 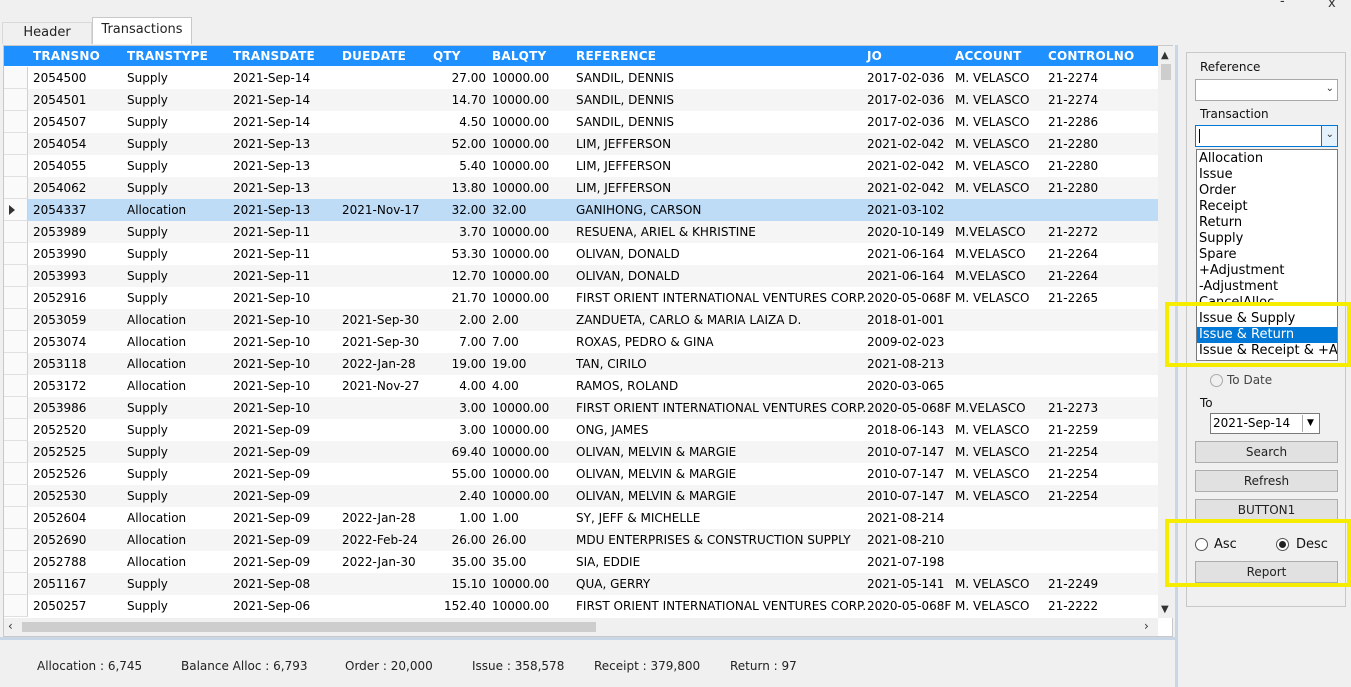 What do you see at coordinates (380, 342) in the screenshot?
I see `cell-duedate: 2021-Sep-30` at bounding box center [380, 342].